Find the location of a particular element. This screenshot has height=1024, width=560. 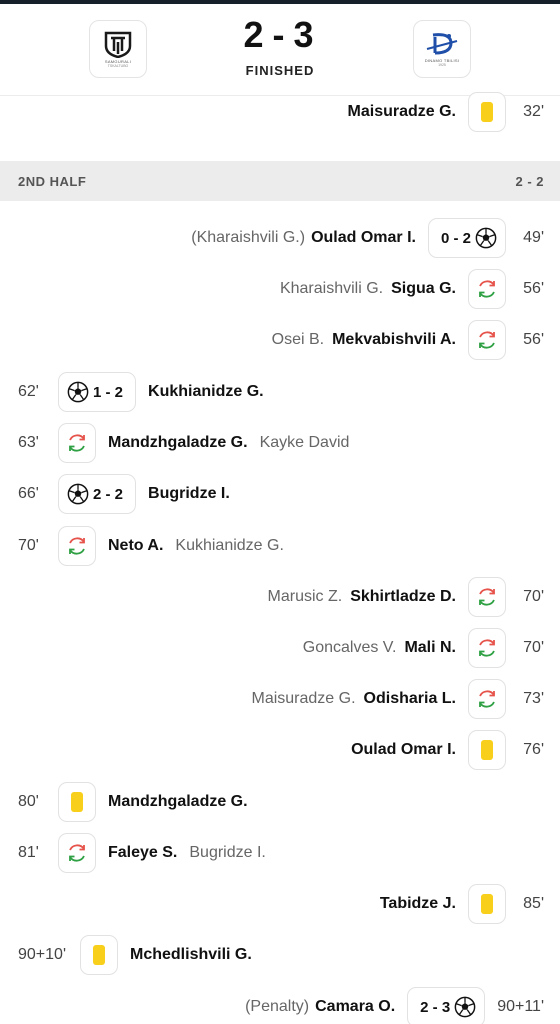

event-row: Kharaishvili G. Sigua G. 56' is located at coordinates (280, 289).